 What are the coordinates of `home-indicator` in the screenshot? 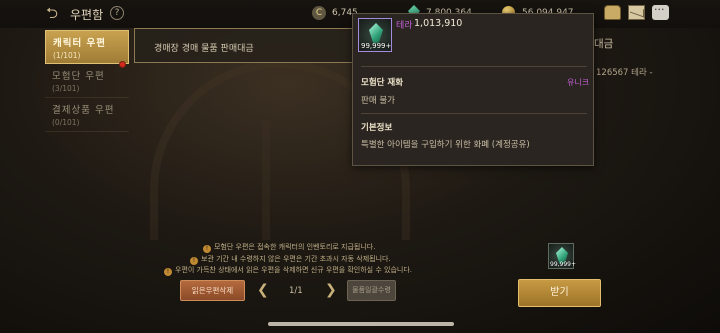 It's located at (361, 324).